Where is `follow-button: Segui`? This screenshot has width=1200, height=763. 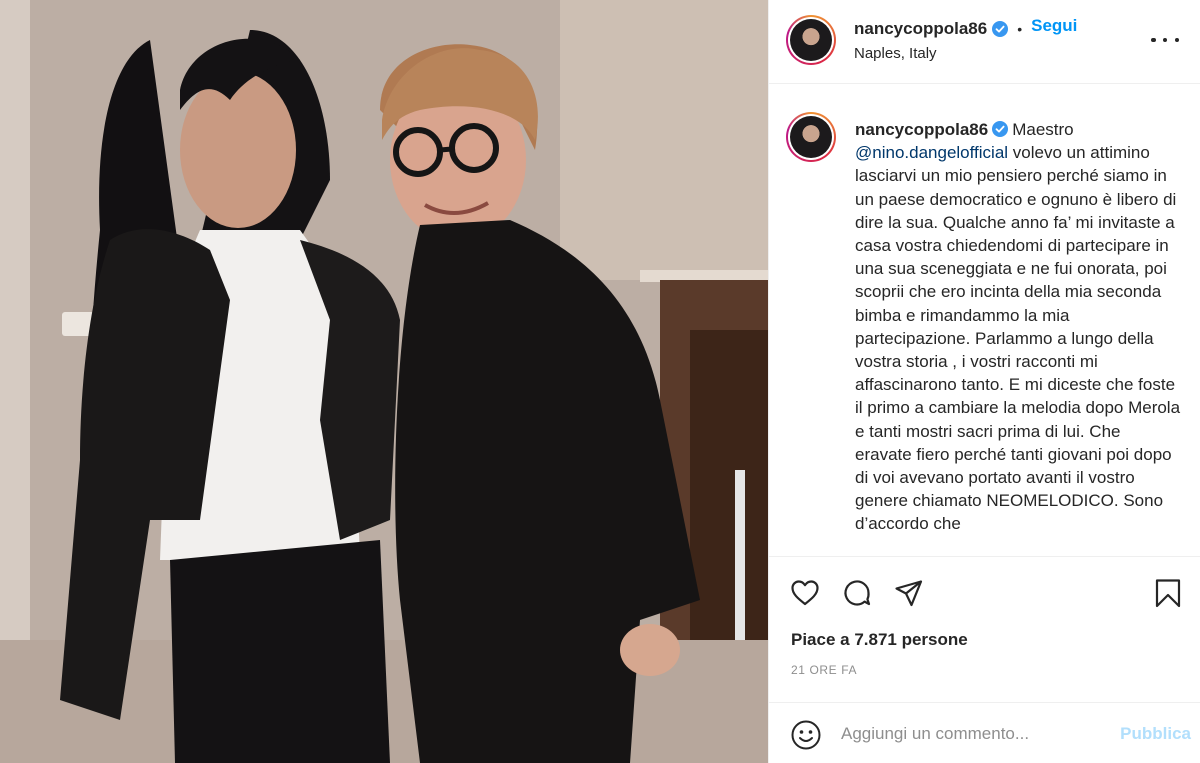
follow-button: Segui is located at coordinates (1054, 26).